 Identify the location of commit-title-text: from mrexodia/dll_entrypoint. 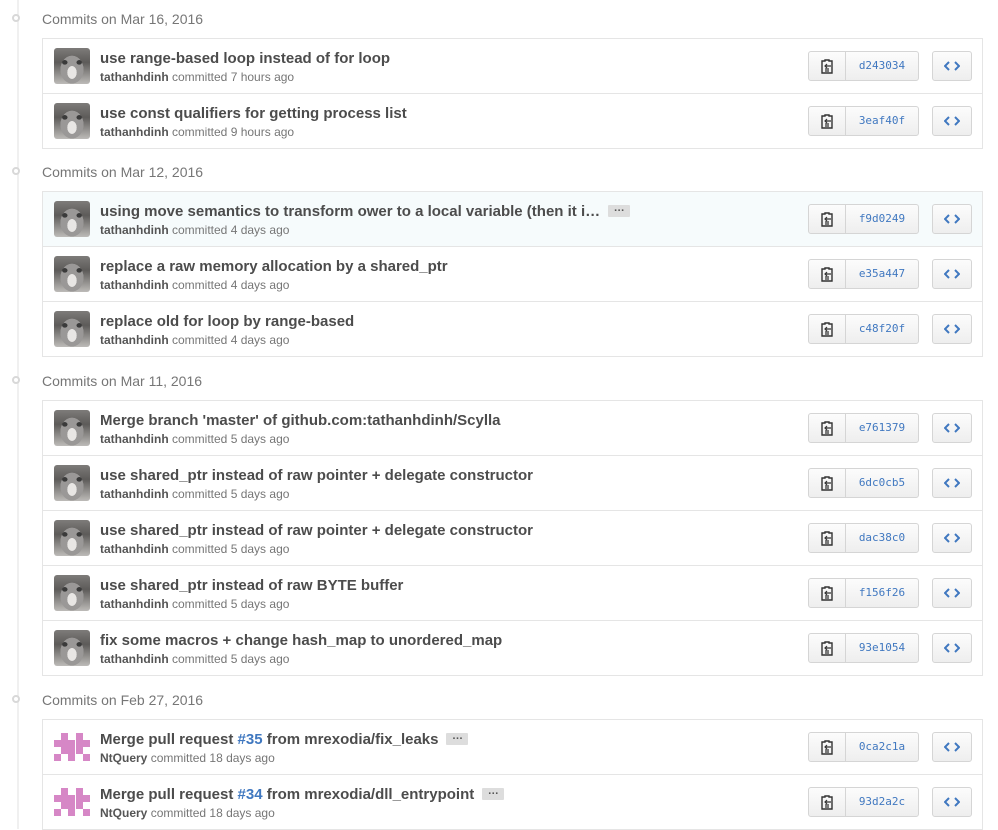
(369, 794).